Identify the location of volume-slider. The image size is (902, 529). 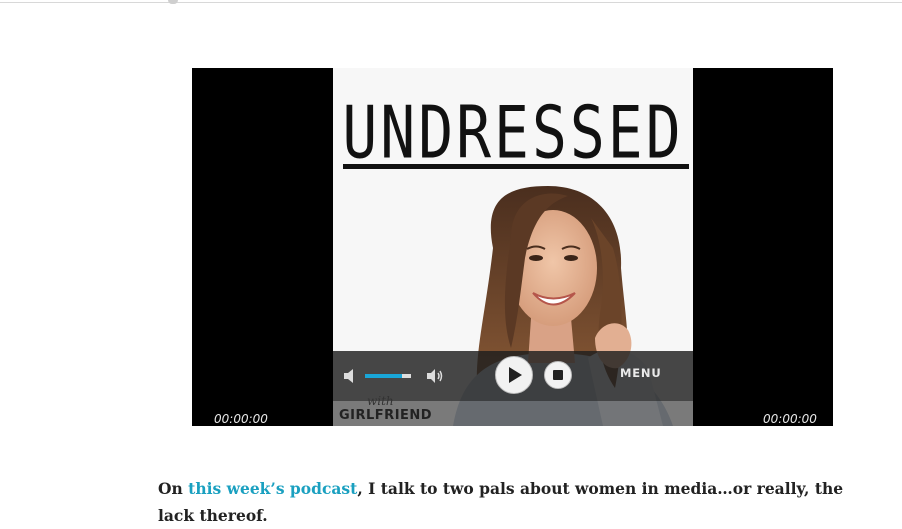
(388, 376).